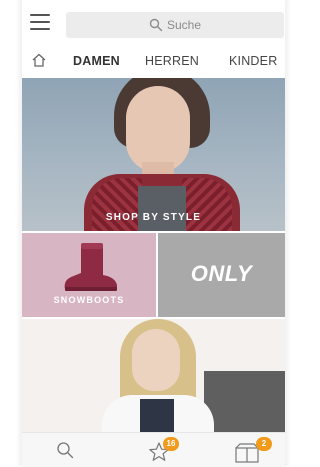  I want to click on only-logo: ONLY, so click(221, 273).